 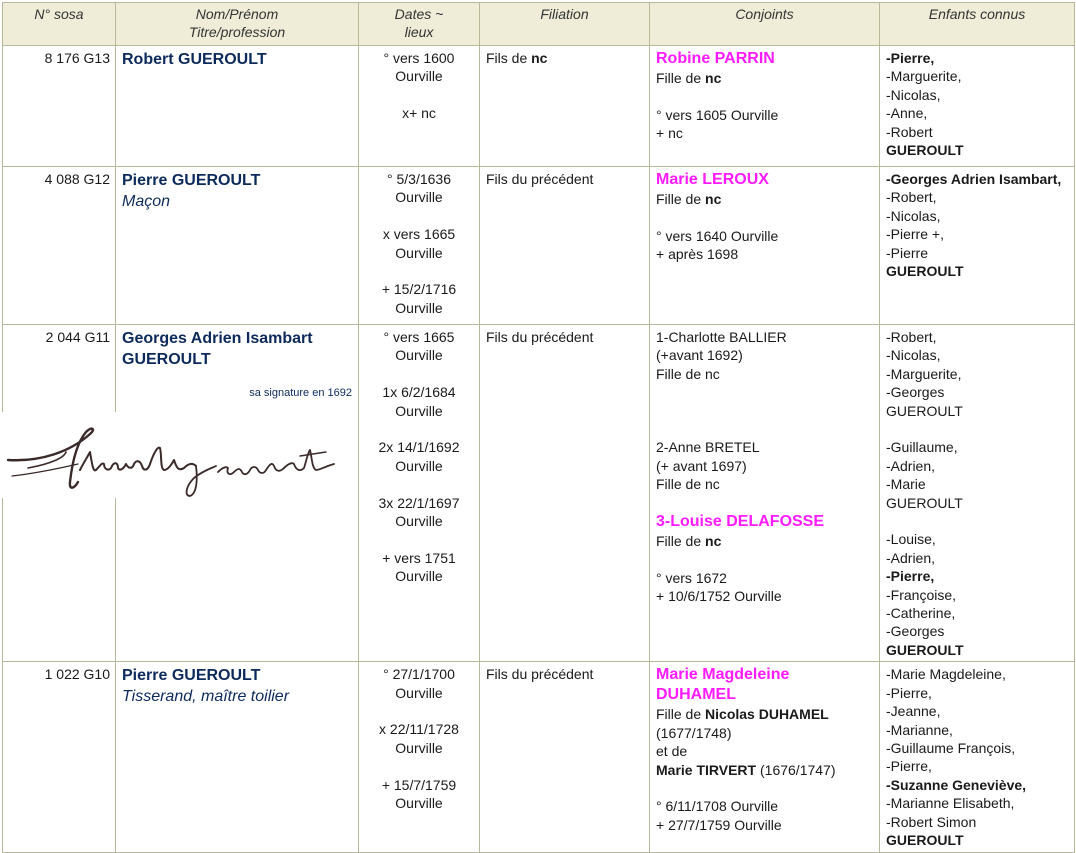 I want to click on person-name: Robert GUEROULT, so click(x=194, y=59).